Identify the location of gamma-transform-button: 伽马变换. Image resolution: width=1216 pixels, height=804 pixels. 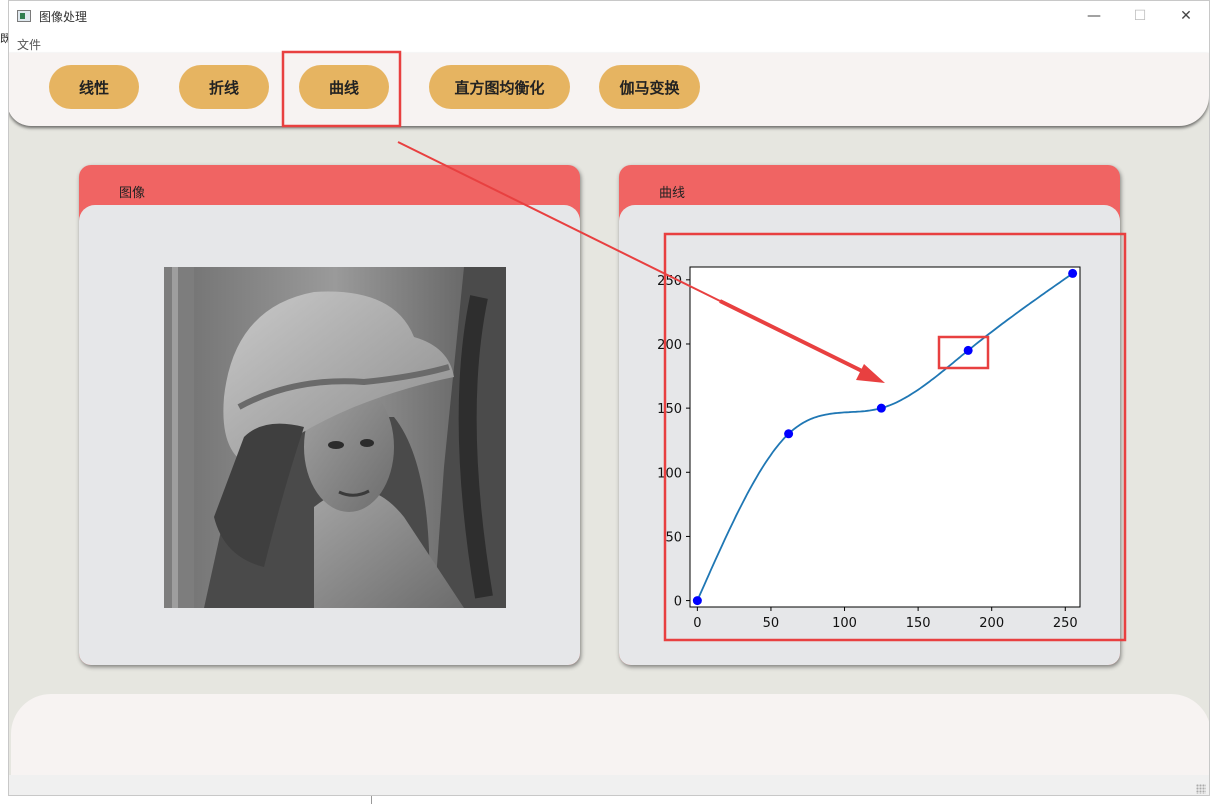
(649, 87).